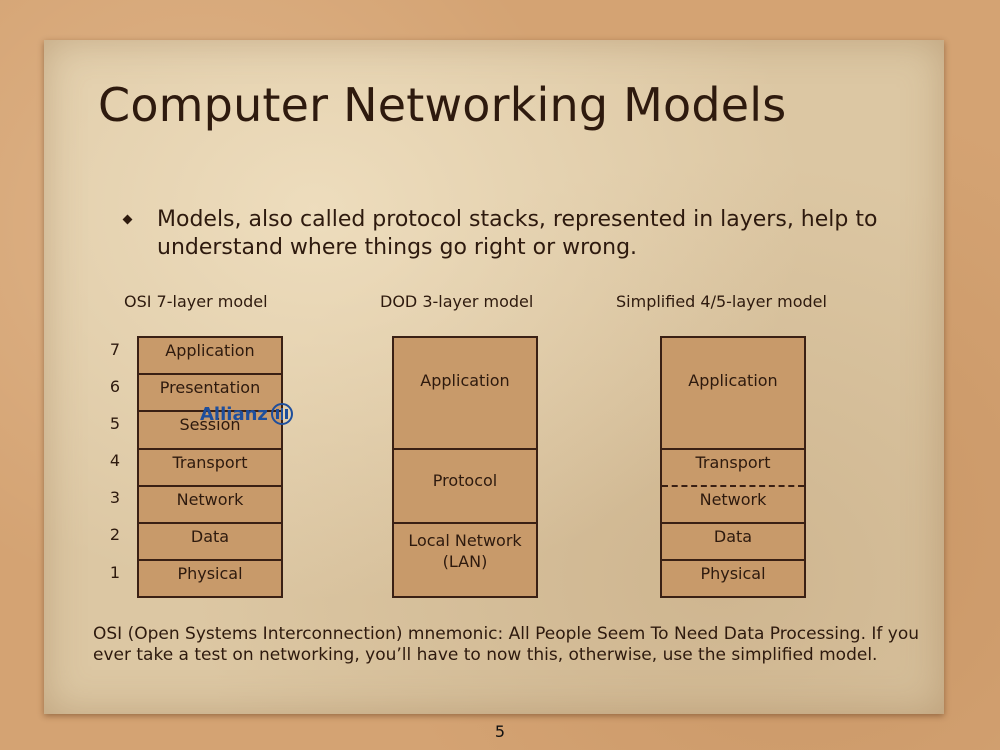  Describe the element at coordinates (210, 387) in the screenshot. I see `layer-label: Presentation` at that location.